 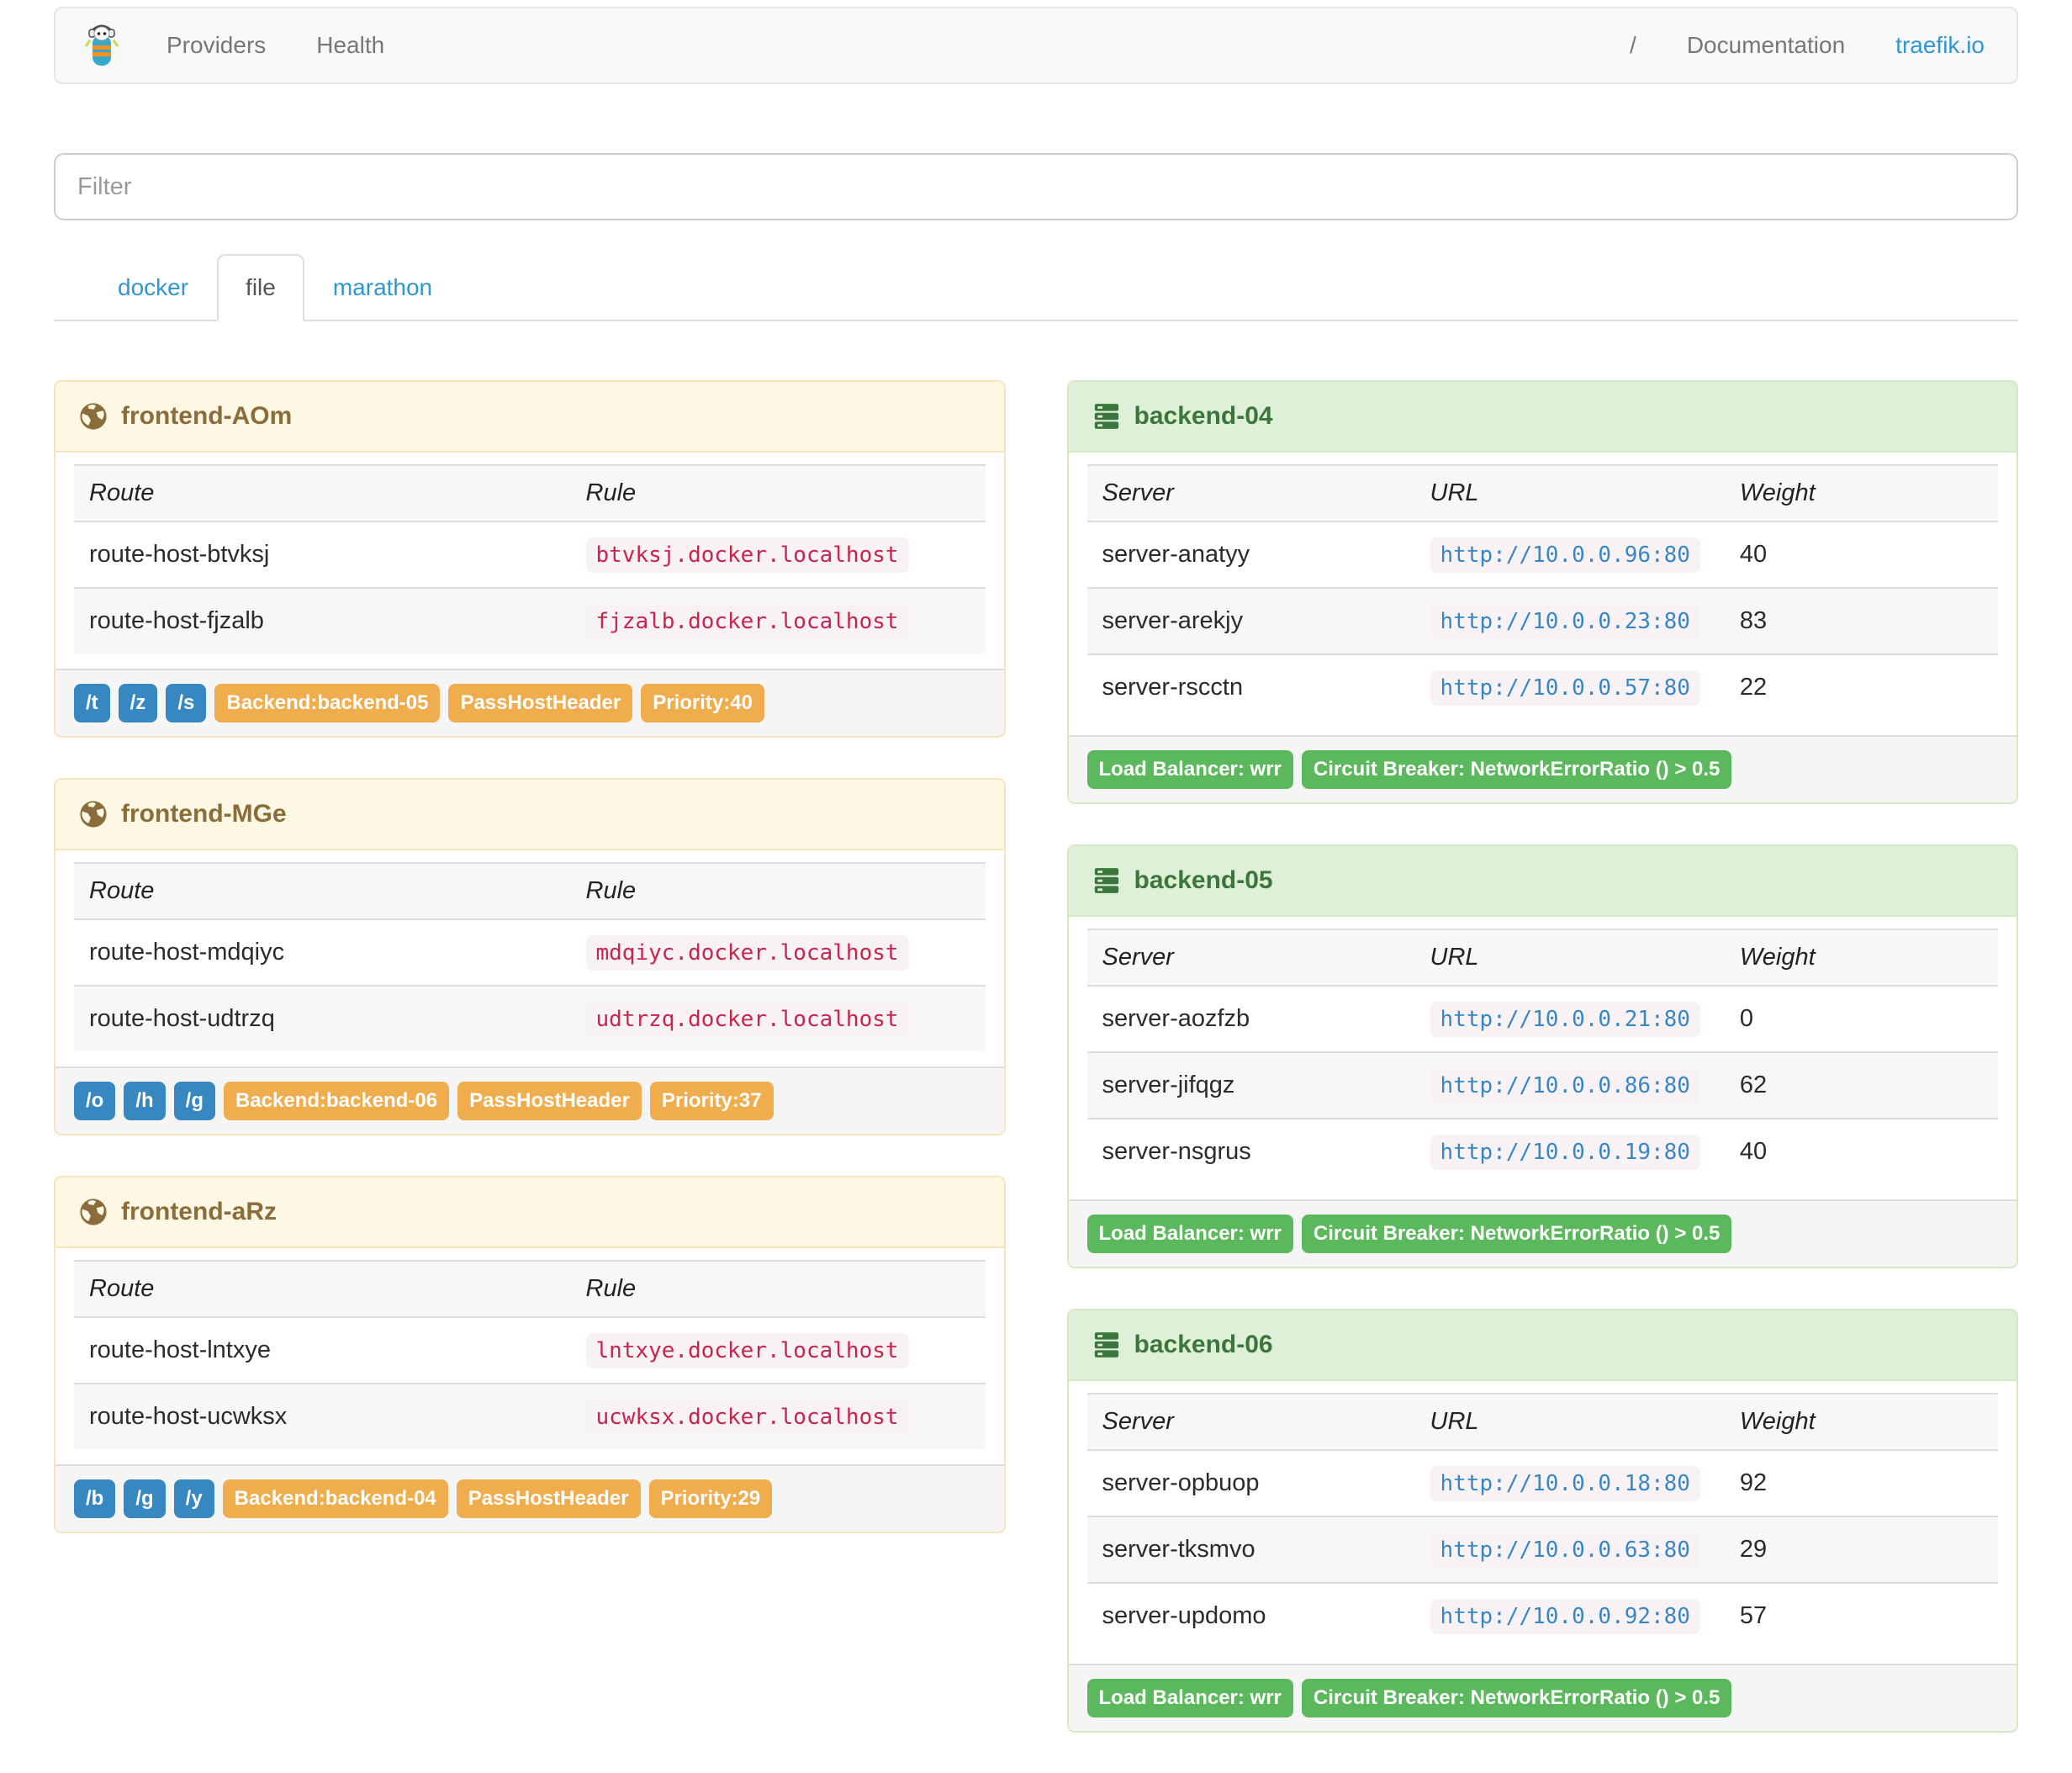 I want to click on route-rule: mdqiyc.docker.localhost, so click(x=747, y=953).